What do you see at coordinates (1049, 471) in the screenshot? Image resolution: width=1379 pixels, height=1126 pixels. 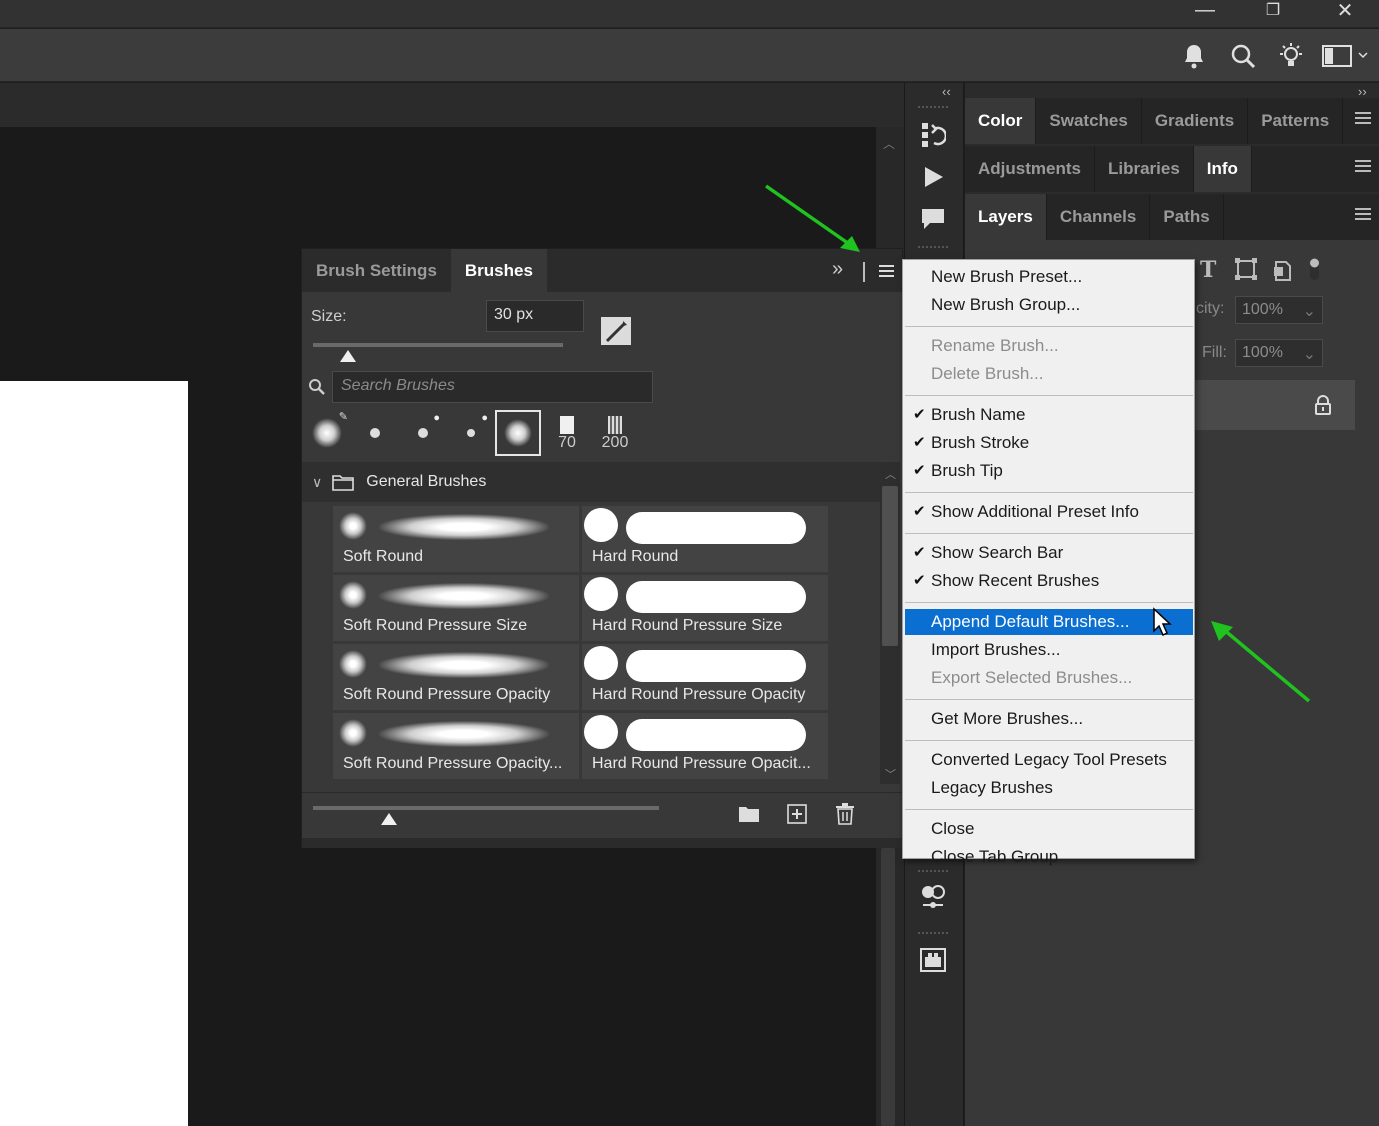 I see `menu-item-brush-tip: ✔ Brush Tip` at bounding box center [1049, 471].